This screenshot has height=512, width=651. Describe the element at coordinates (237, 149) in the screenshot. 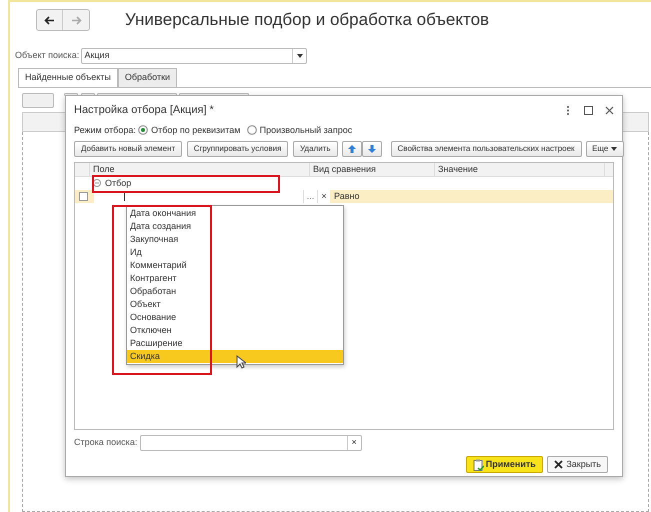

I see `toolbar-button: Сгруппировать условия` at that location.